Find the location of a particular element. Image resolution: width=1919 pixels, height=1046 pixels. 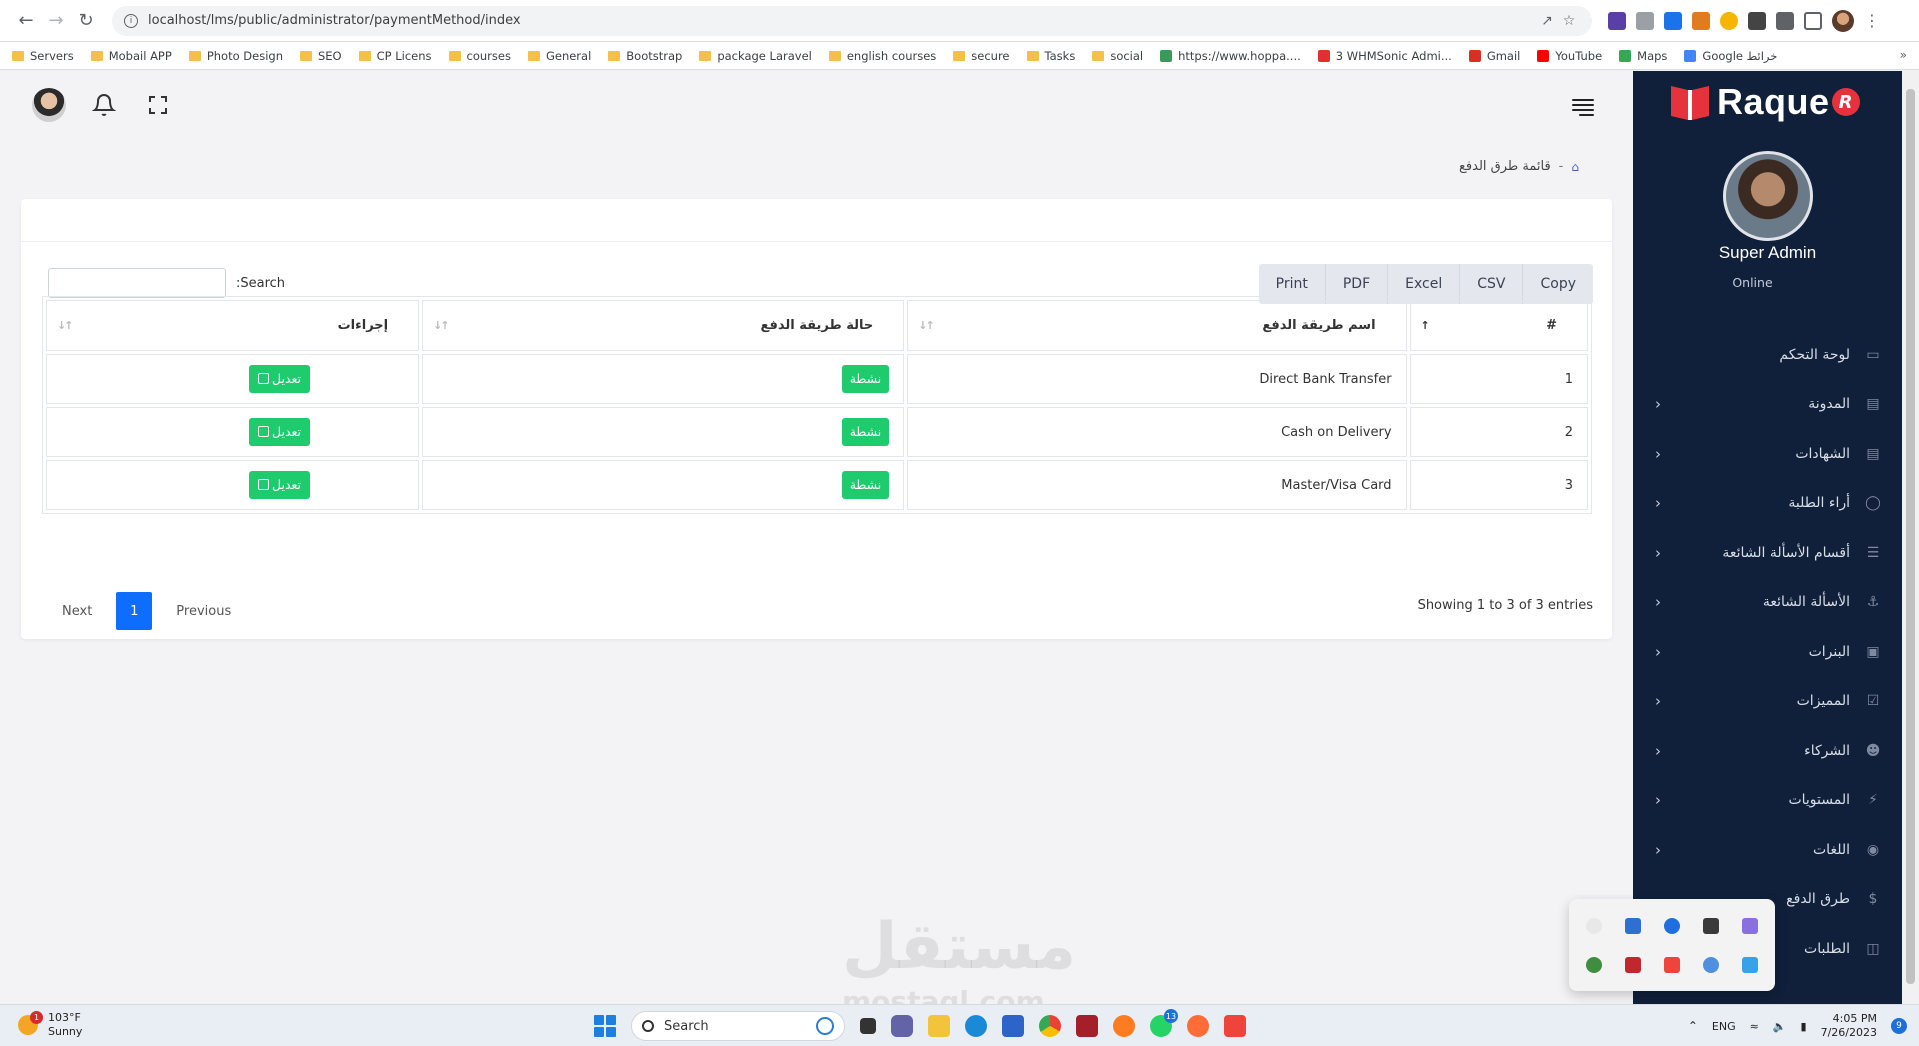

clock: 4:05 PM 7/26/2023 is located at coordinates (1849, 1026).